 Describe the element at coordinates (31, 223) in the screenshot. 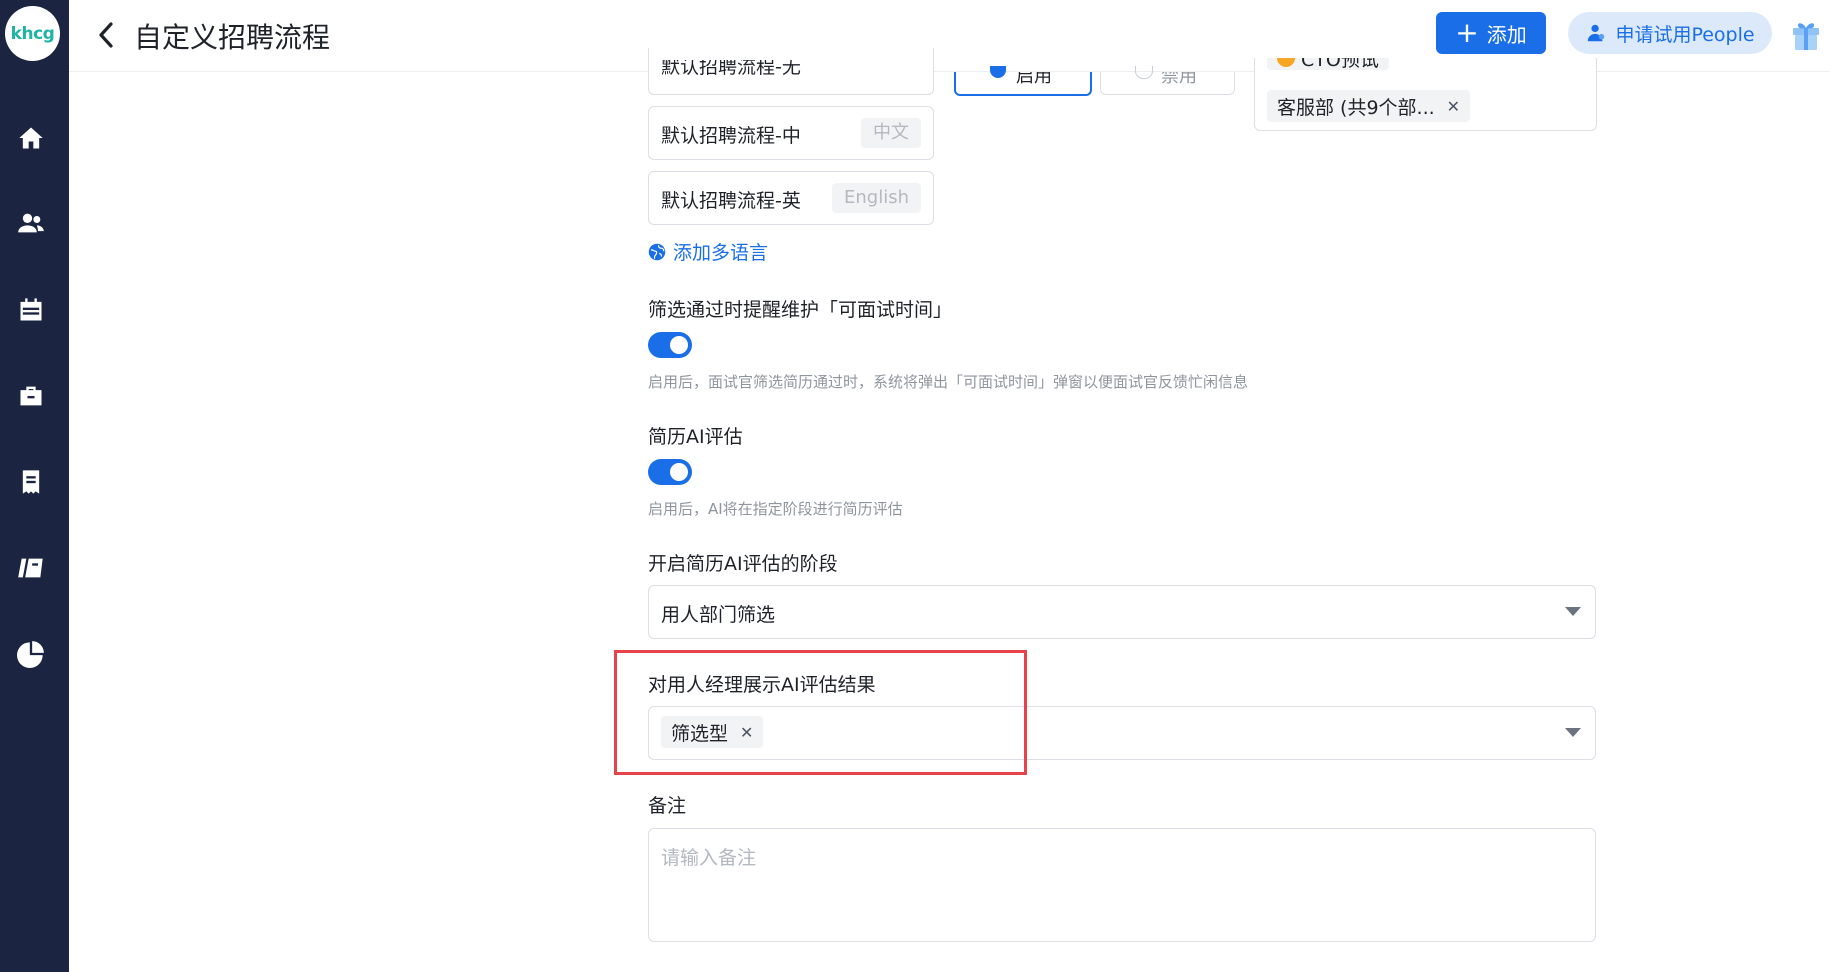

I see `people-icon` at that location.